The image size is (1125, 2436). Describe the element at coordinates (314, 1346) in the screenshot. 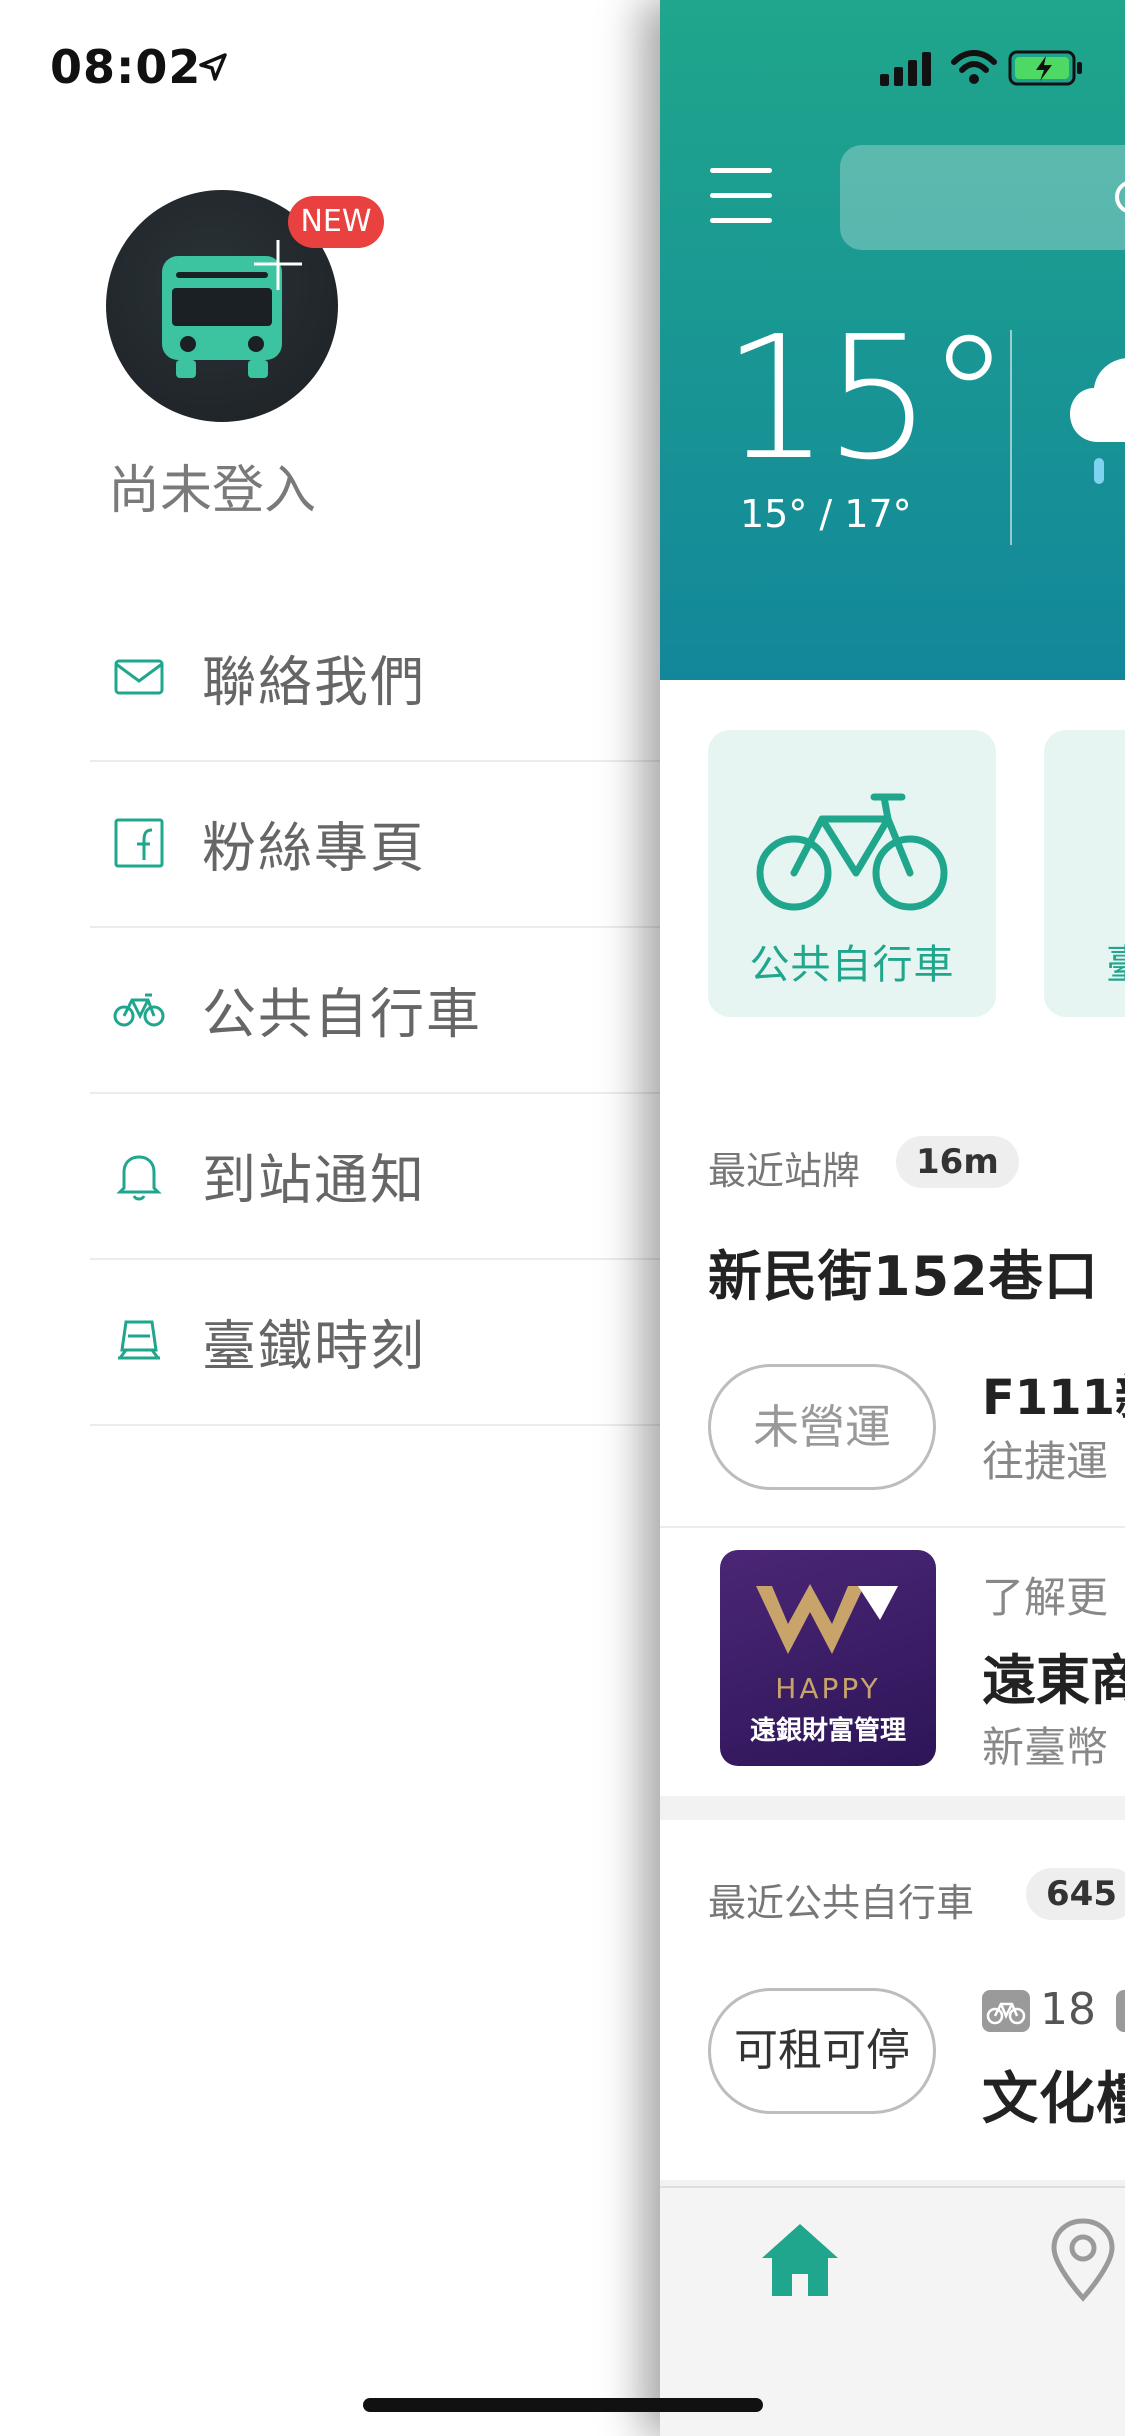

I see `menu-label-rail-timetable: 臺鐵時刻` at that location.